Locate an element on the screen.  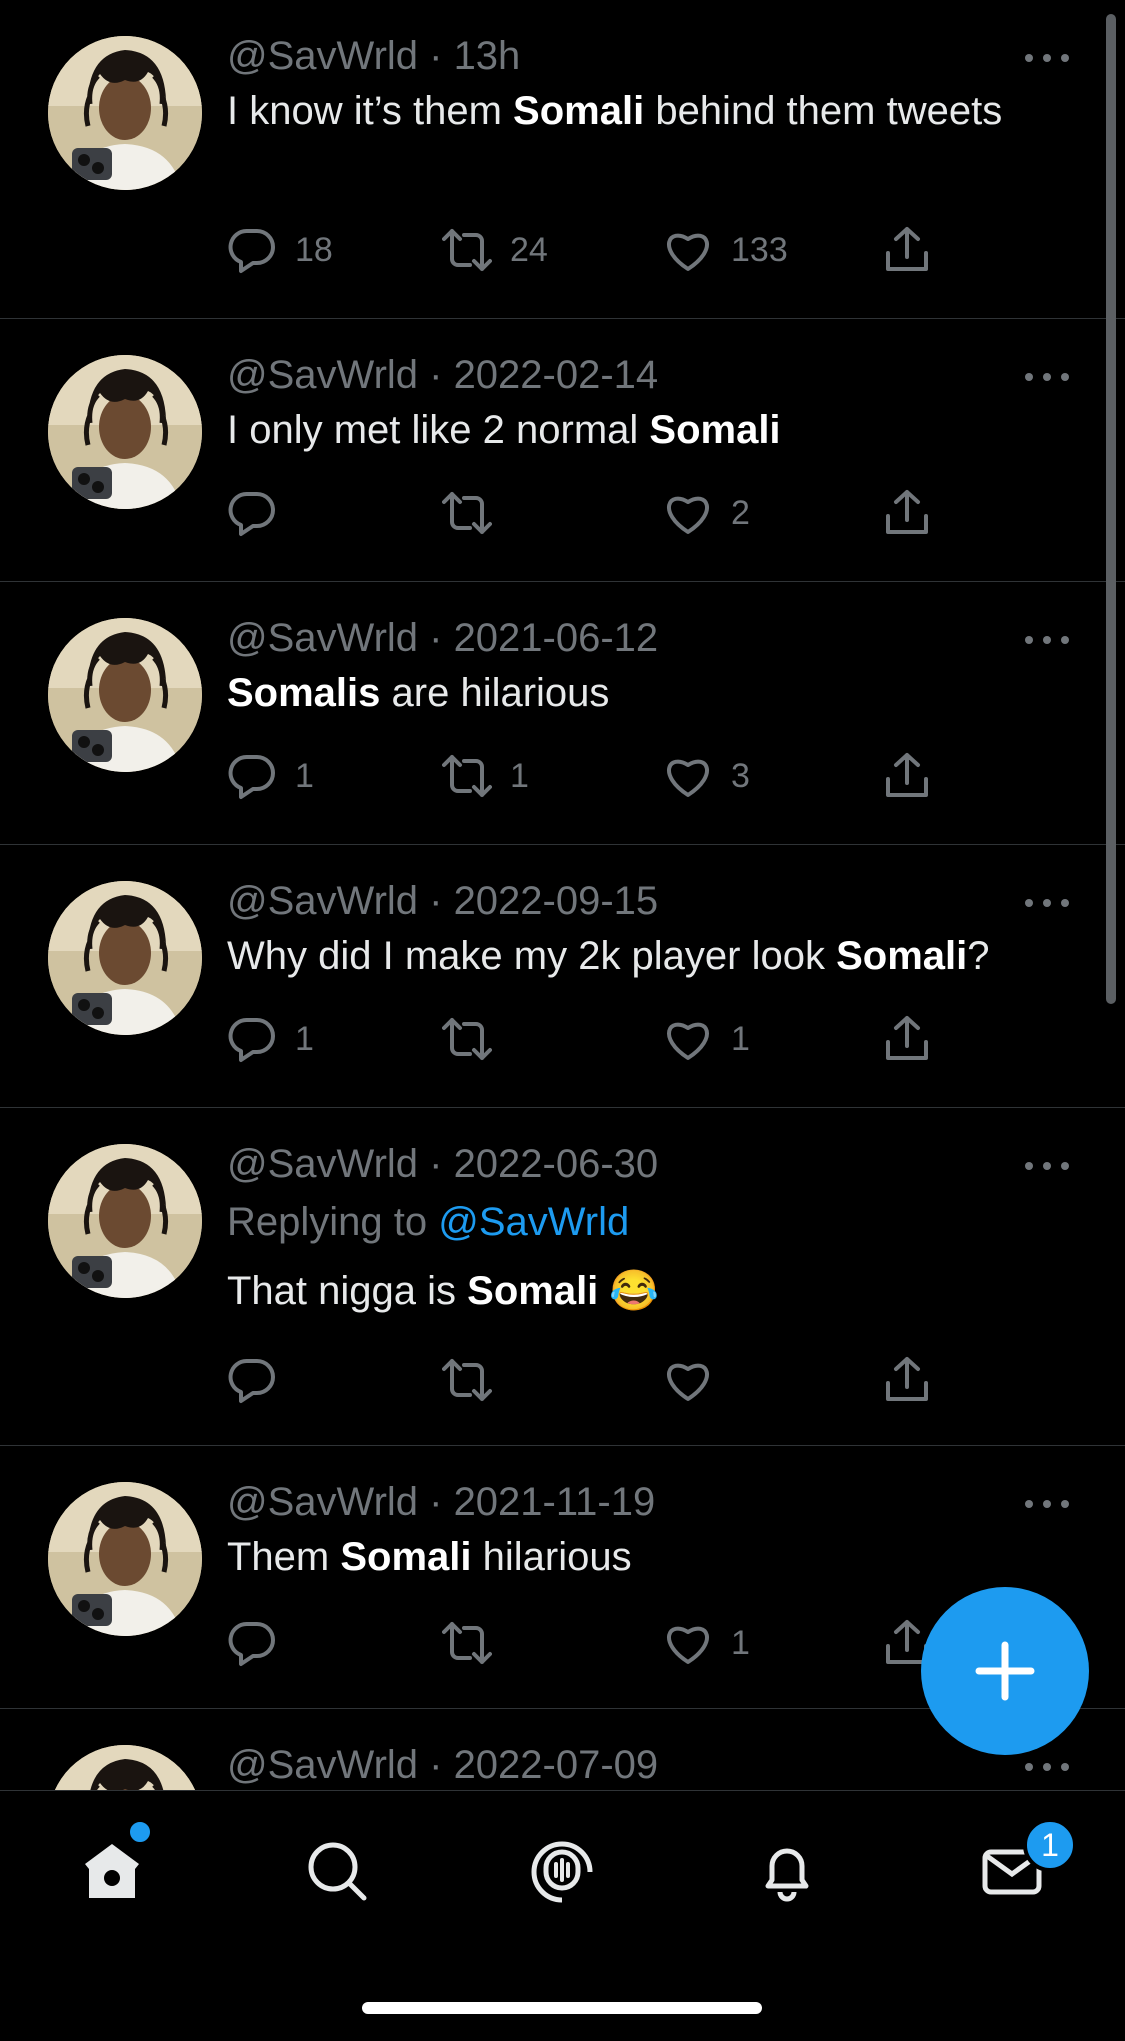
scrollbar is located at coordinates (1111, 509).